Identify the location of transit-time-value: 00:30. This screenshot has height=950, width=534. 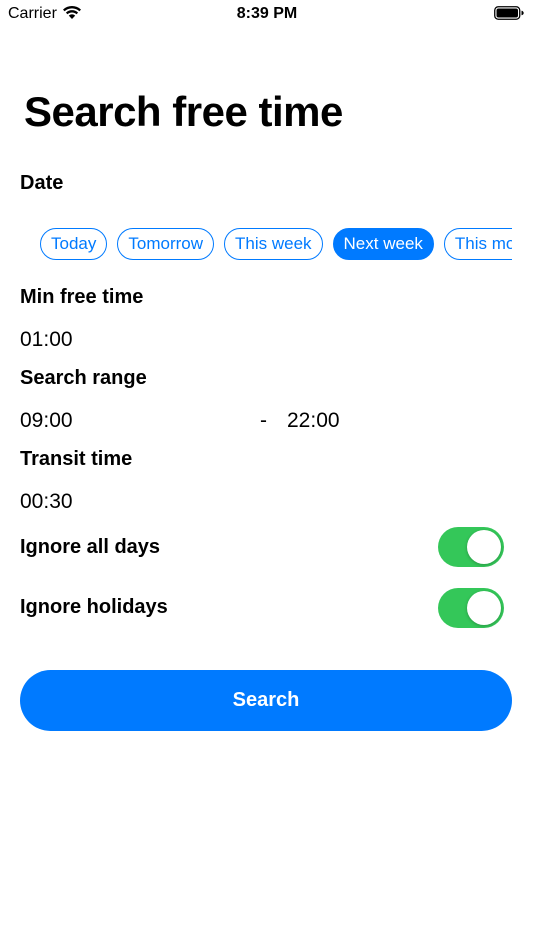
(46, 502).